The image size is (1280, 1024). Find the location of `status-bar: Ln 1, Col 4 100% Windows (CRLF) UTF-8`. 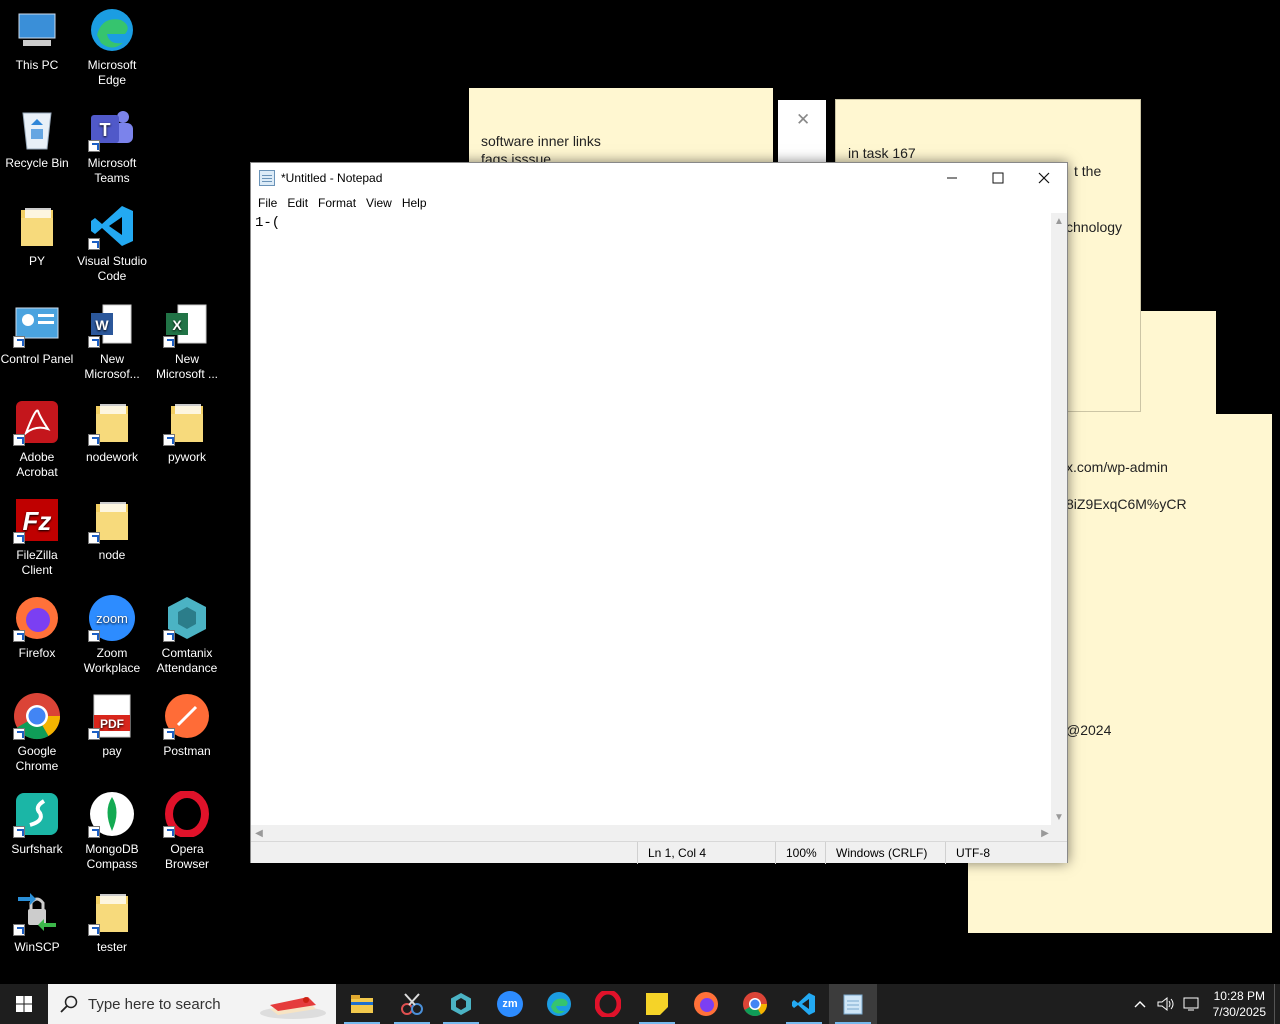

status-bar: Ln 1, Col 4 100% Windows (CRLF) UTF-8 is located at coordinates (659, 852).